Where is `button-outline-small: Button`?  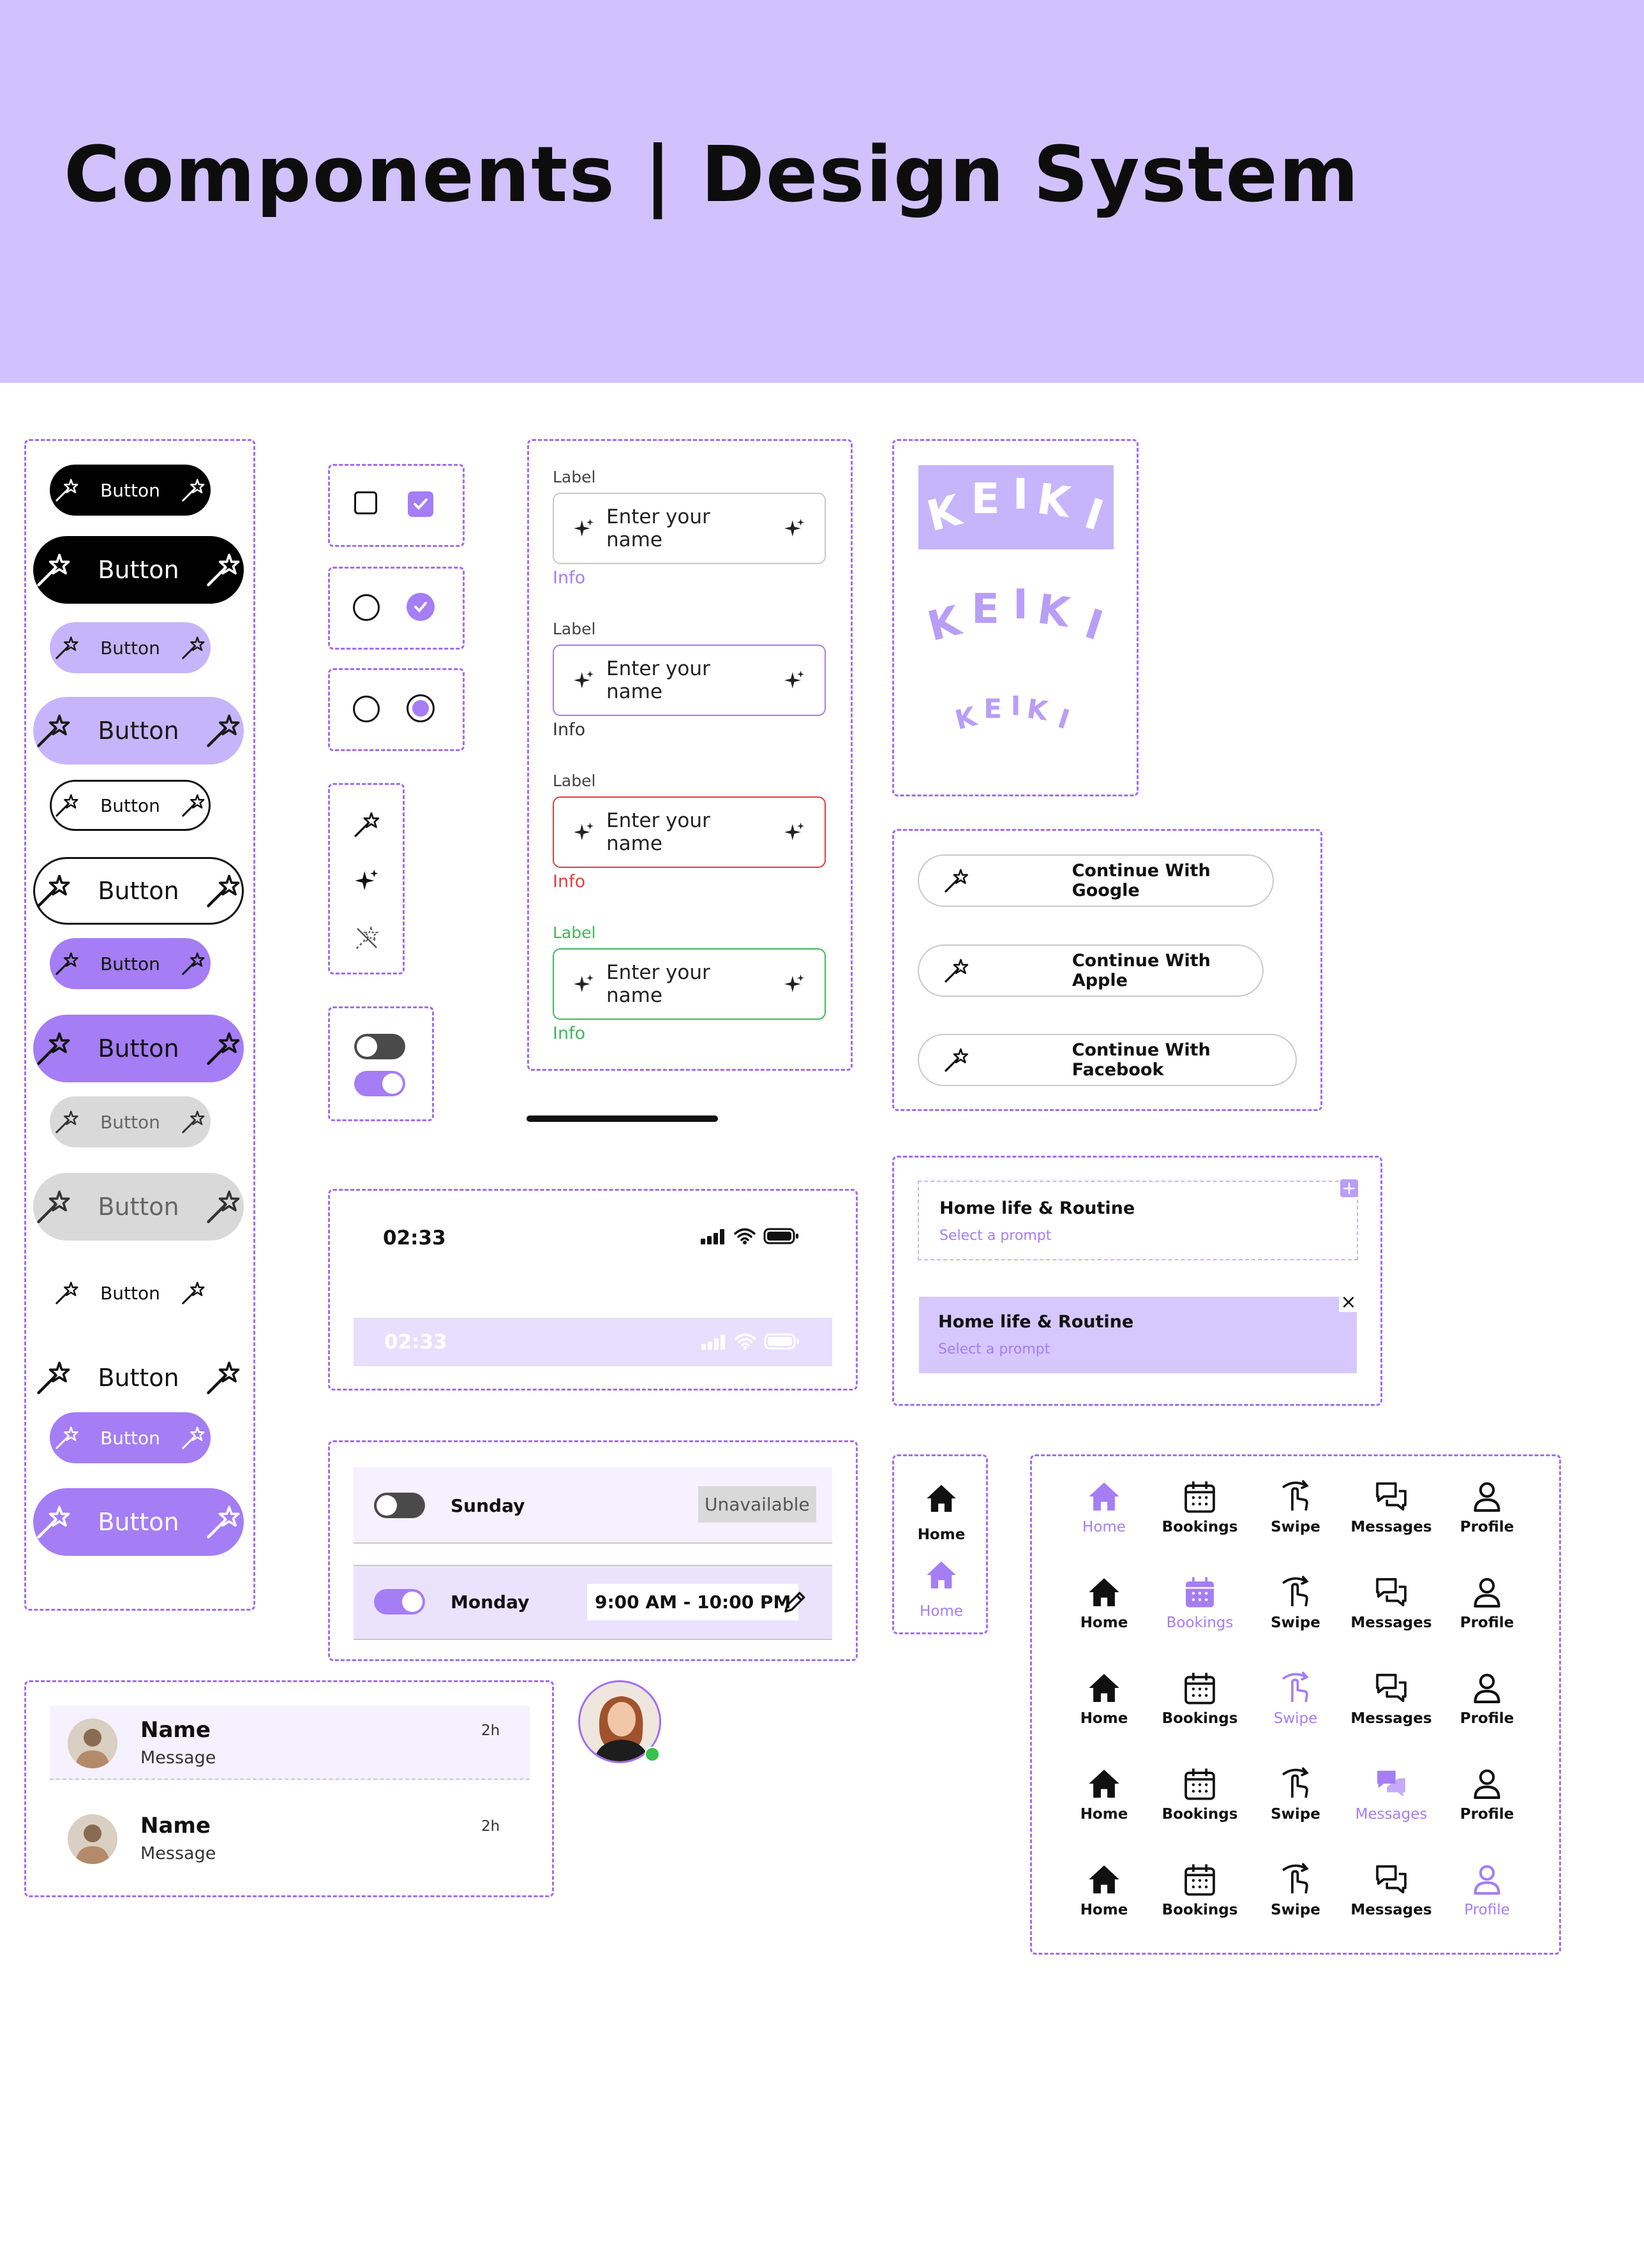
button-outline-small: Button is located at coordinates (130, 805).